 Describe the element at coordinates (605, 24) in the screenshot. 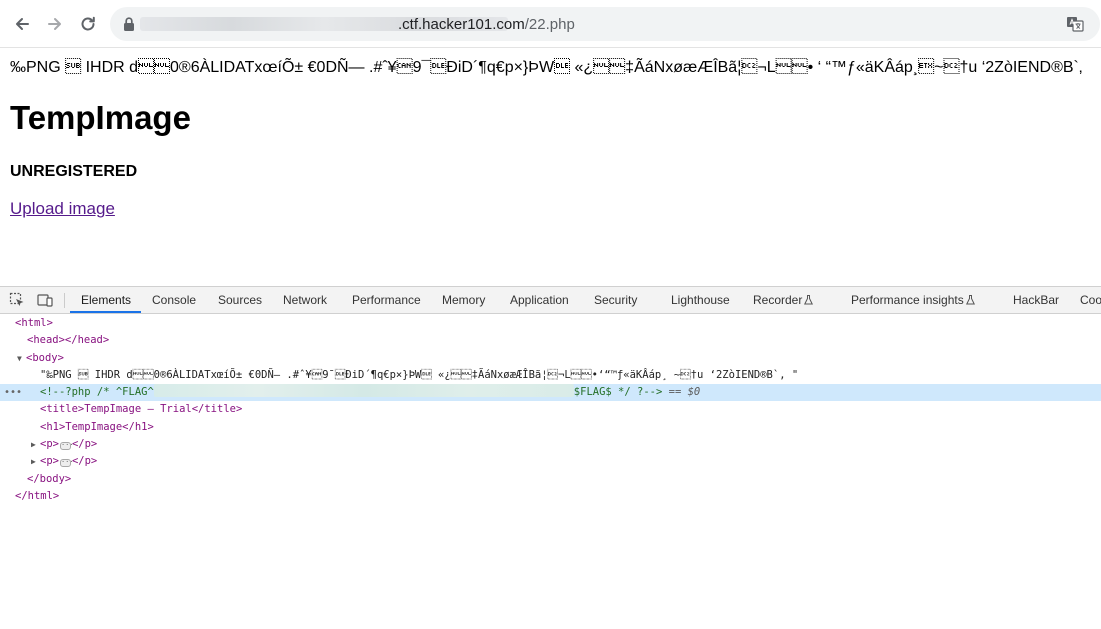

I see `address-bar: .ctf.hacker101.com/22.php` at that location.